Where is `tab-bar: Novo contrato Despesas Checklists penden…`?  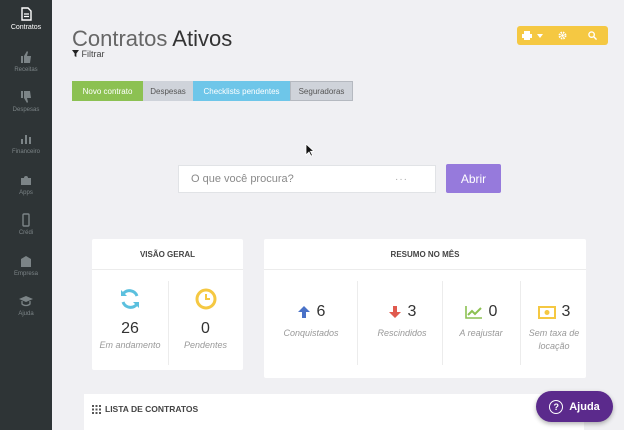 tab-bar: Novo contrato Despesas Checklists penden… is located at coordinates (212, 91).